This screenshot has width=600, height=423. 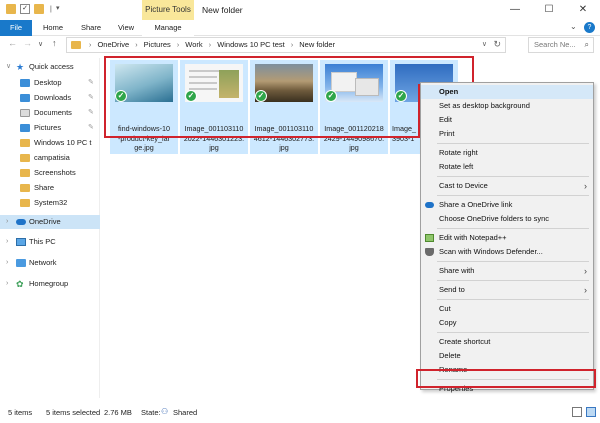 I want to click on sidebar-item-documents: Documents ✎, so click(x=50, y=113).